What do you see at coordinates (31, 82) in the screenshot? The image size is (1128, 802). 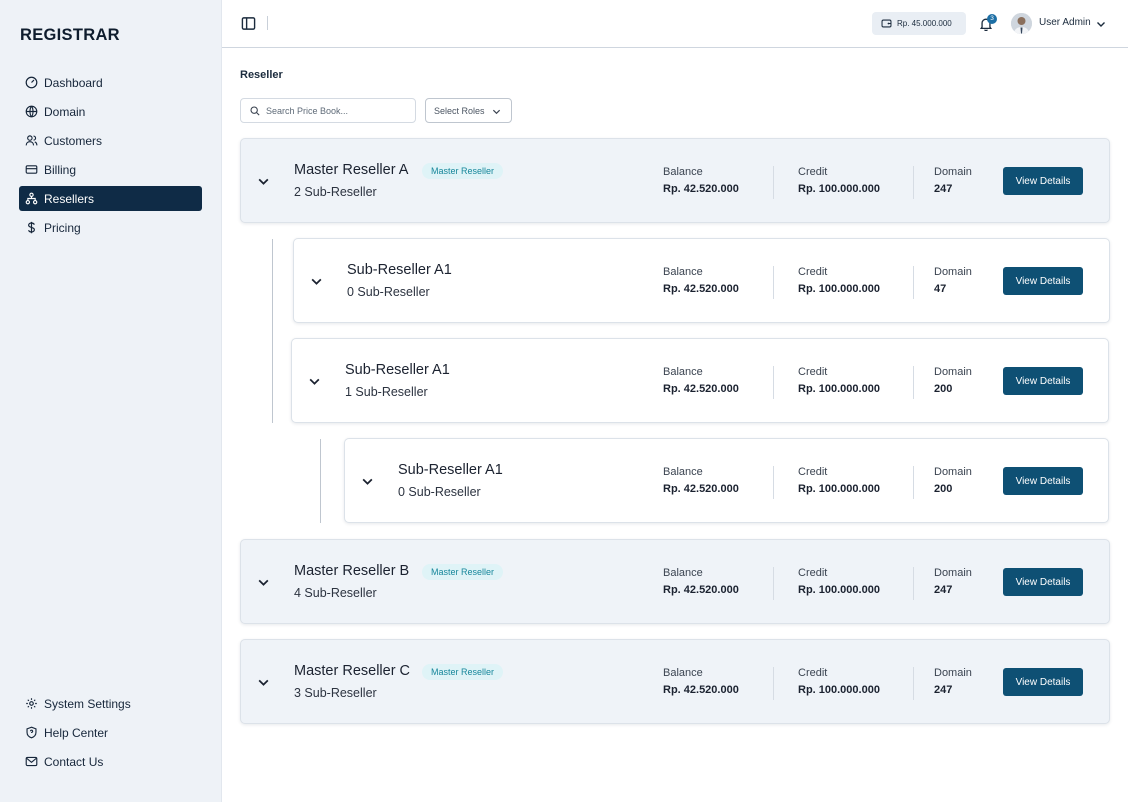 I see `dashboard-icon` at bounding box center [31, 82].